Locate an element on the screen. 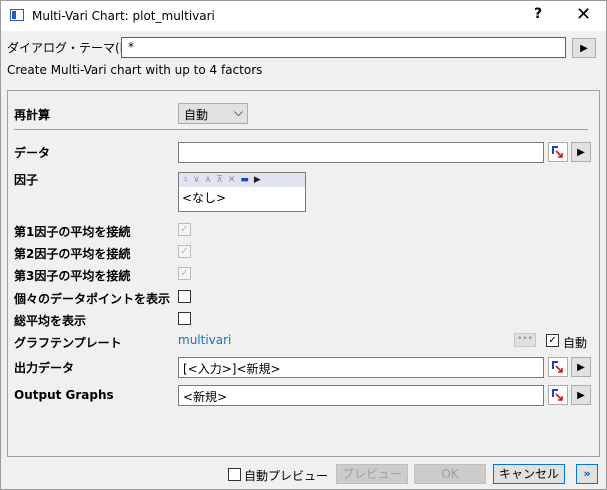 This screenshot has height=490, width=607. grand-mean-checkbox is located at coordinates (184, 318).